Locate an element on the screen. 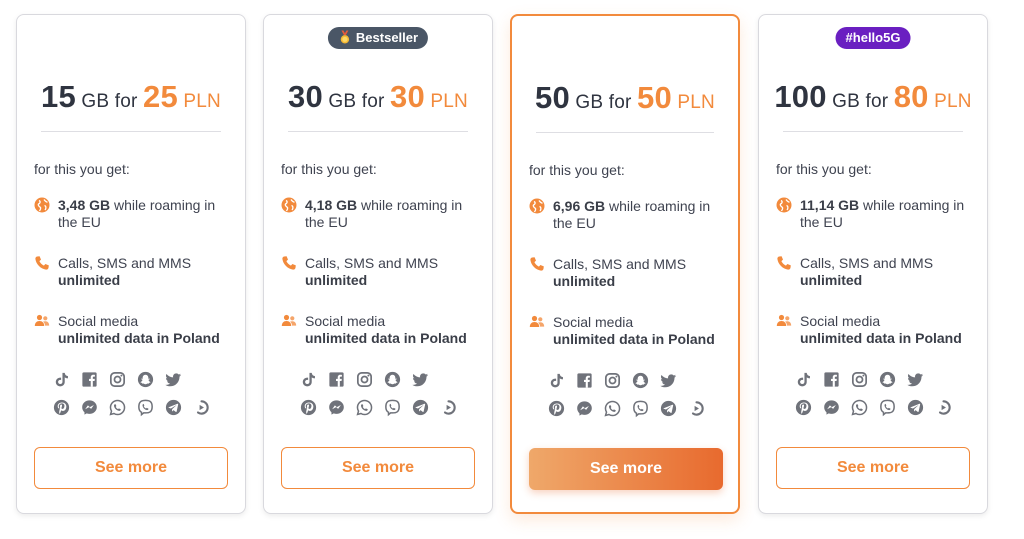  plan-gb-amount: 30 is located at coordinates (305, 96).